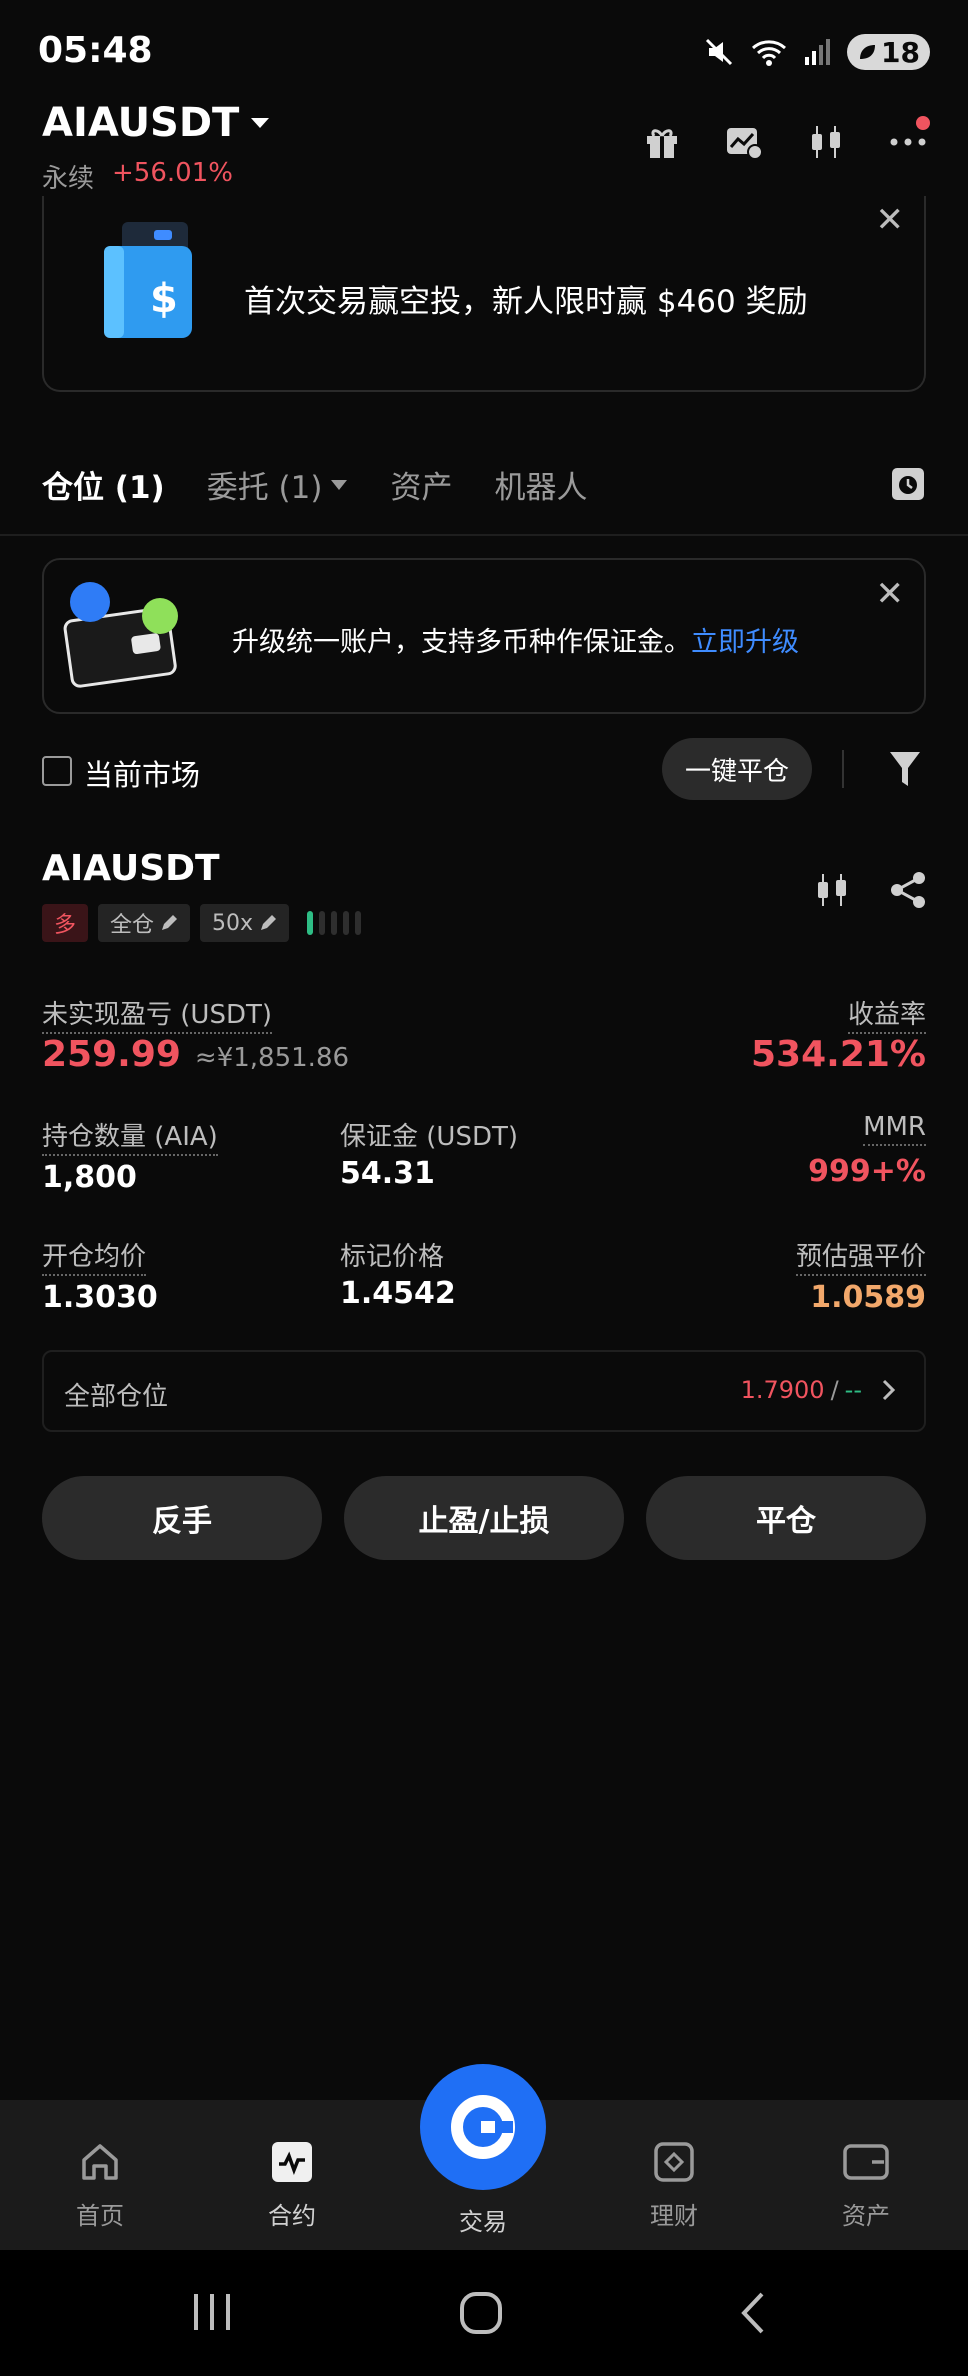 The width and height of the screenshot is (968, 2376). I want to click on close-position-button: 平仓, so click(786, 1518).